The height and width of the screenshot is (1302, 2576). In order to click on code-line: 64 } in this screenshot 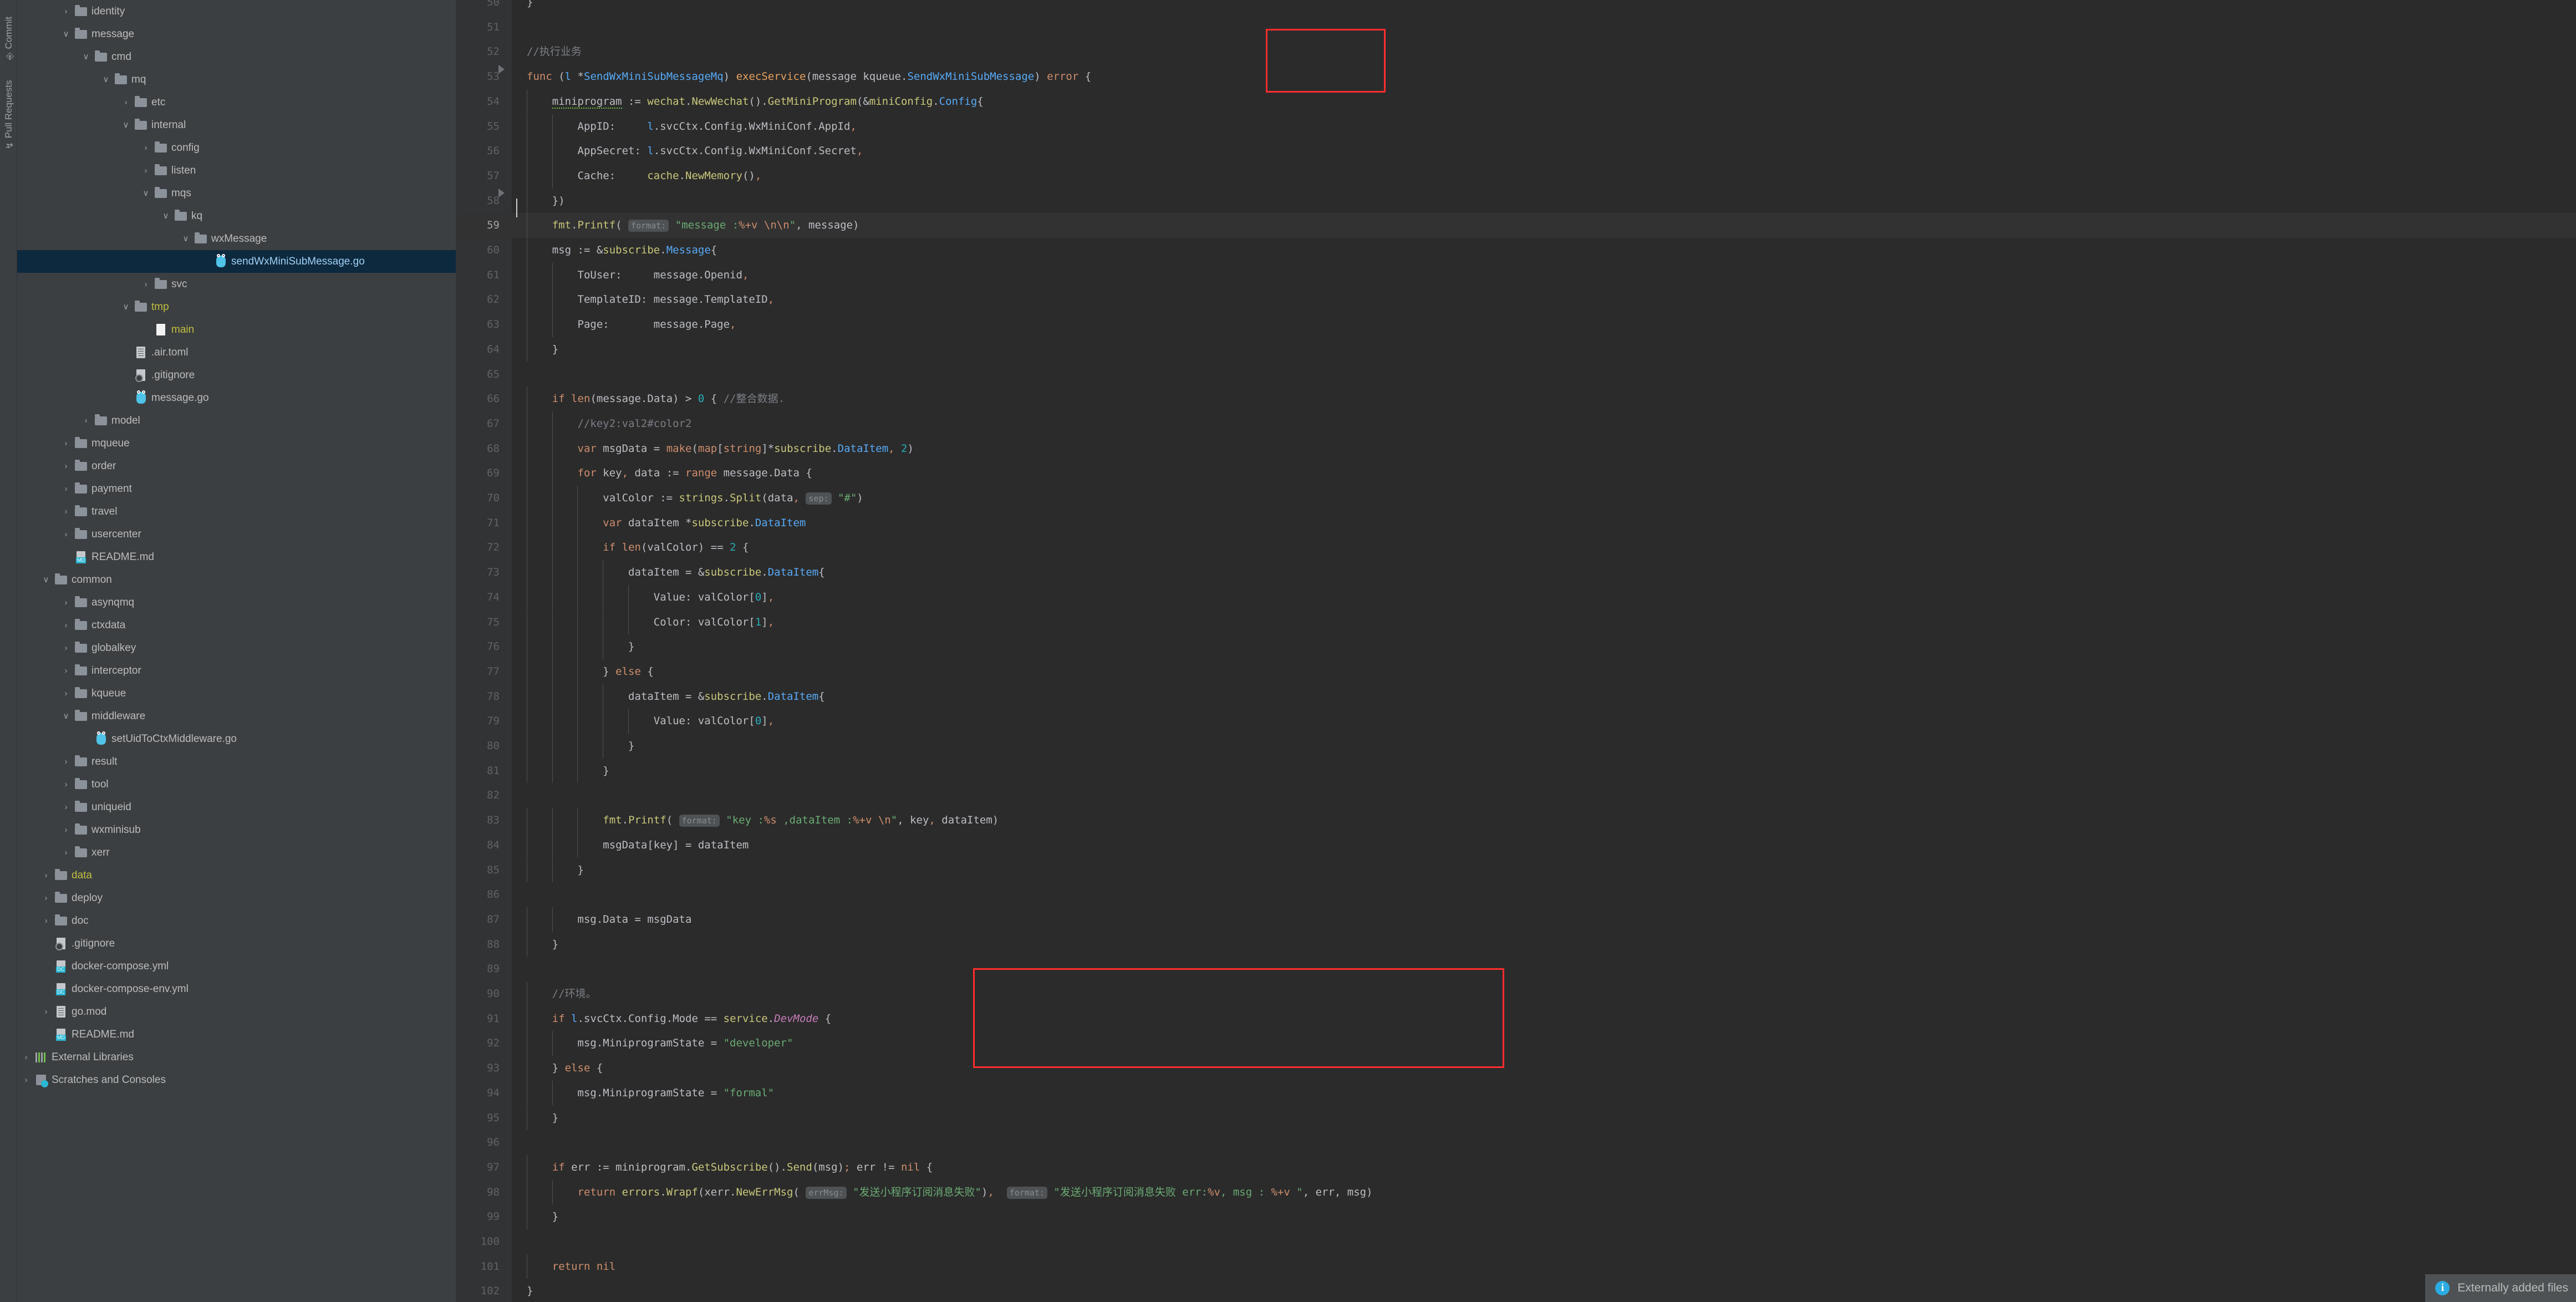, I will do `click(1516, 349)`.